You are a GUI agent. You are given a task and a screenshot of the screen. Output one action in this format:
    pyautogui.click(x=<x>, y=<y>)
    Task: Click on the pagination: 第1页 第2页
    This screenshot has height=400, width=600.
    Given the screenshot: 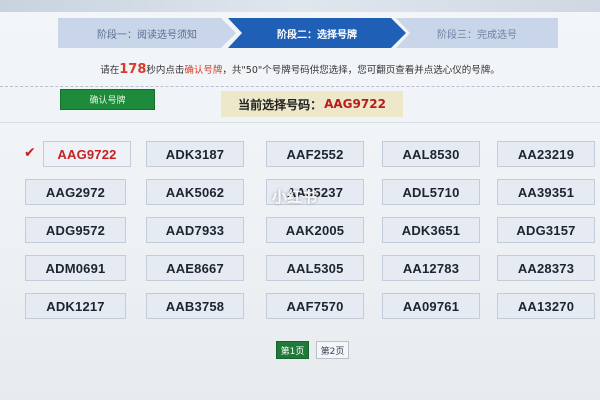 What is the action you would take?
    pyautogui.click(x=312, y=350)
    